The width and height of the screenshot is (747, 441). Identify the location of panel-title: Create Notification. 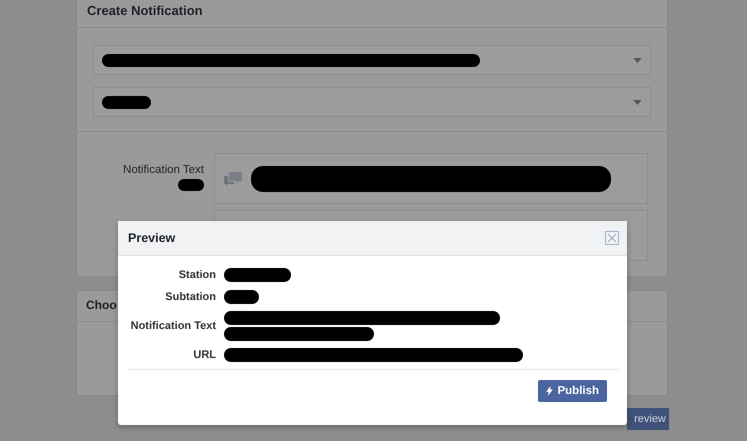
(145, 10).